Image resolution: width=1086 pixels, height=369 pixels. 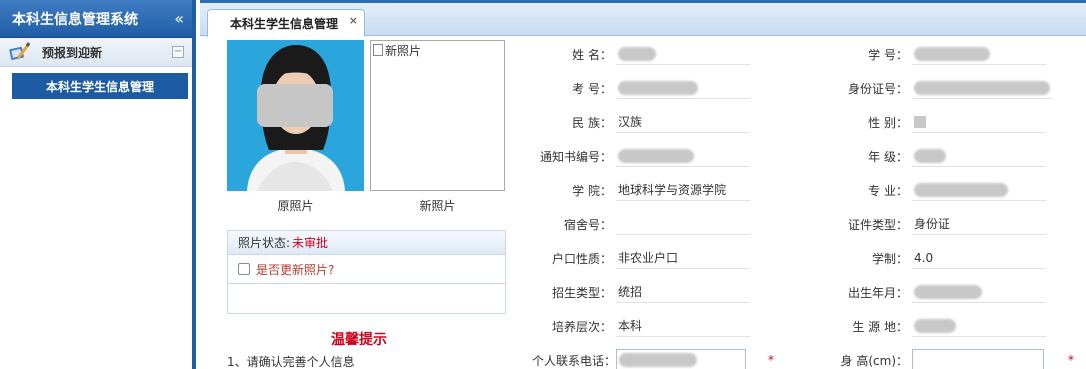 What do you see at coordinates (877, 224) in the screenshot?
I see `field-label: 证件类型：` at bounding box center [877, 224].